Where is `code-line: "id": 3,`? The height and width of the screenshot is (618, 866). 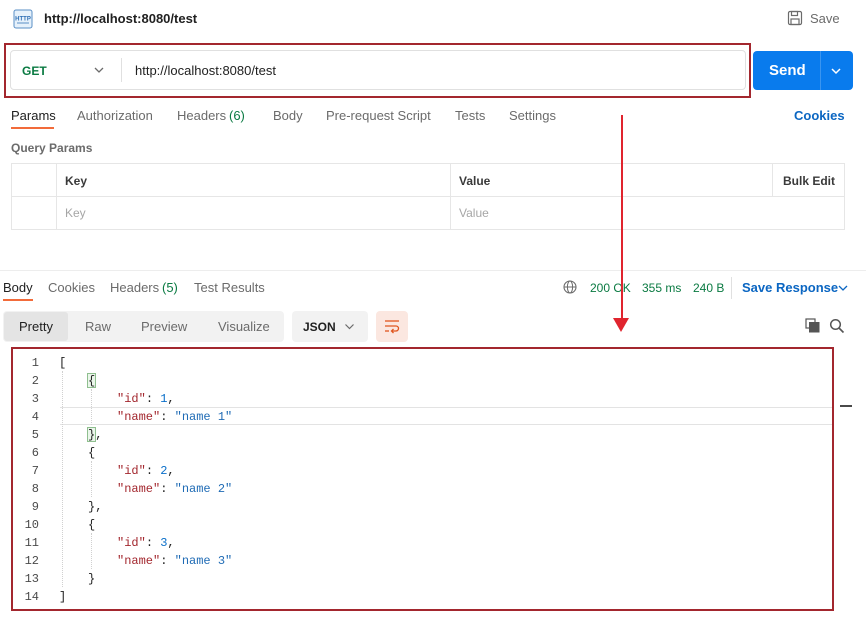 code-line: "id": 3, is located at coordinates (146, 543).